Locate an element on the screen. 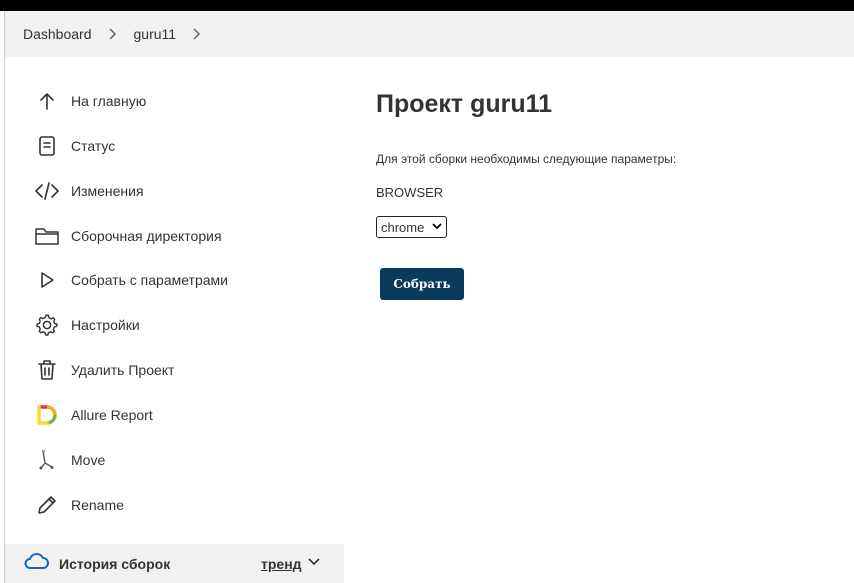 This screenshot has width=854, height=583. sidebar-item-move: Move is located at coordinates (174, 460).